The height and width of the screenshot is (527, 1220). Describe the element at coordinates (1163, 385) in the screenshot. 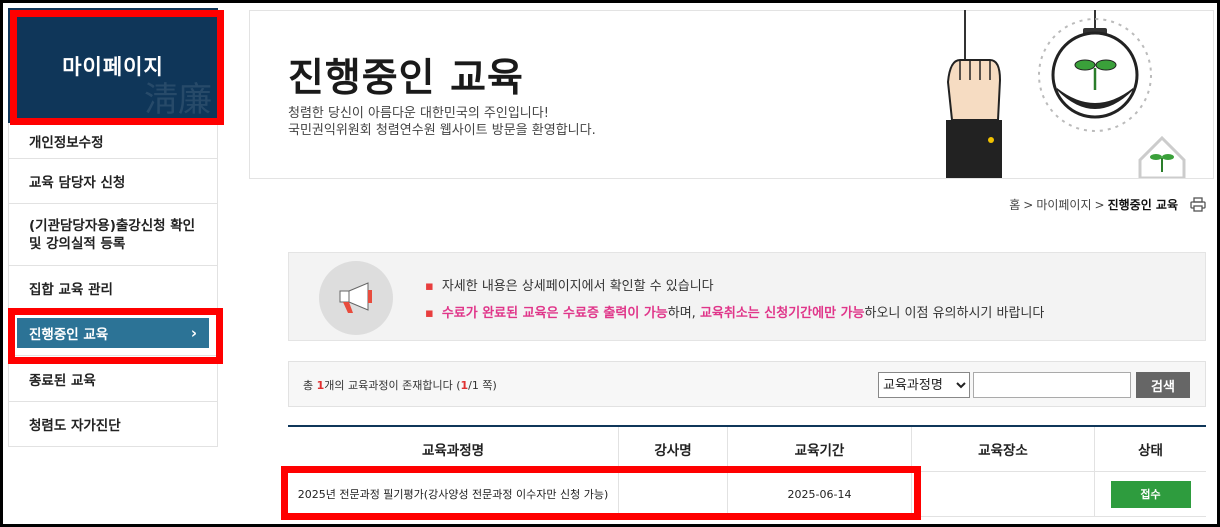

I see `search-button: 검색` at that location.